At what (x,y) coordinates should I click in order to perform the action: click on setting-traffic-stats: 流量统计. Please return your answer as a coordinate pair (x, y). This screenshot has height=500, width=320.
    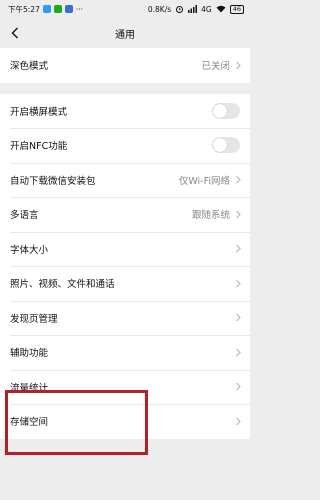
    Looking at the image, I should click on (125, 387).